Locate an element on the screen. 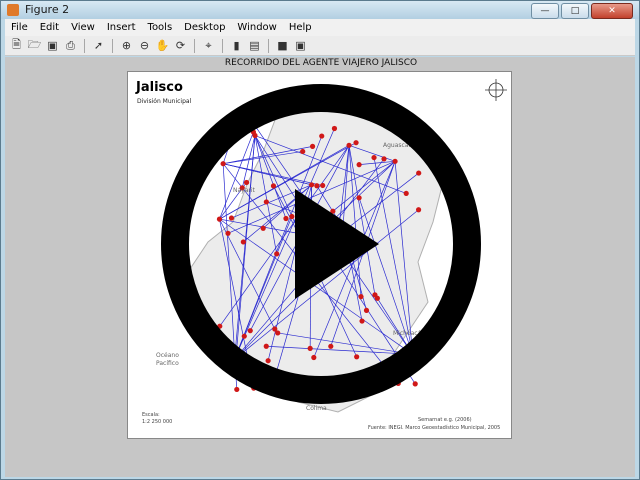 This screenshot has width=640, height=480. scale-label: Escala: is located at coordinates (151, 415).